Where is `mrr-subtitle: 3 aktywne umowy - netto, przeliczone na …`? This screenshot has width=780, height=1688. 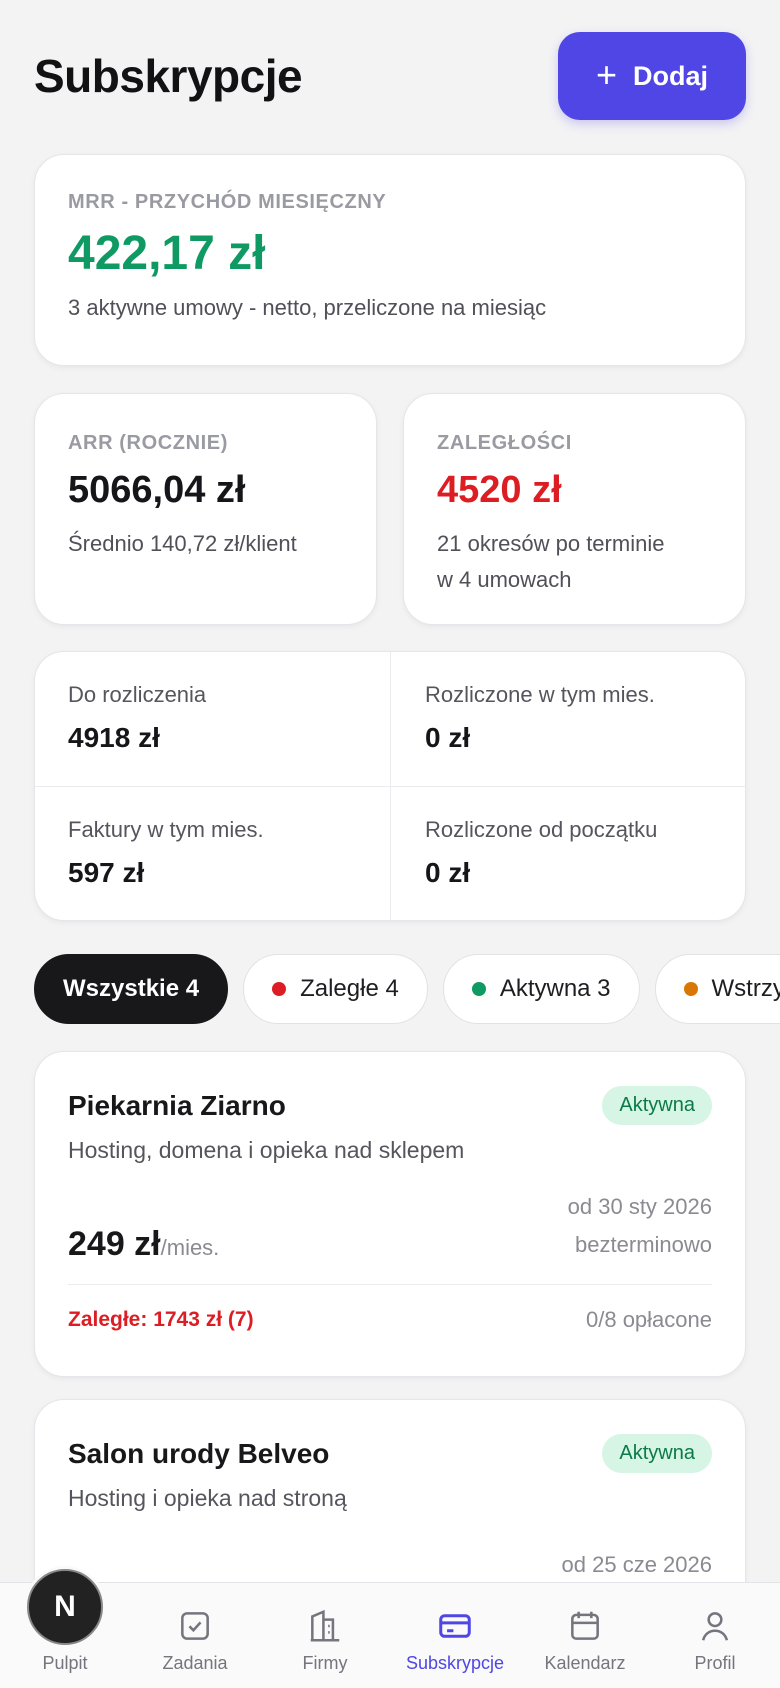
mrr-subtitle: 3 aktywne umowy - netto, przeliczone na … is located at coordinates (307, 307).